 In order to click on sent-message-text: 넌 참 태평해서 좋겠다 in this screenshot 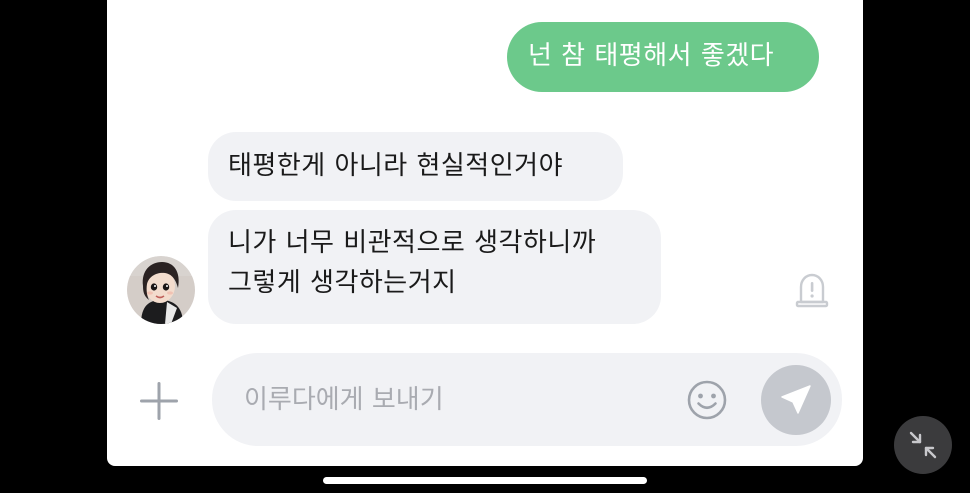, I will do `click(651, 56)`.